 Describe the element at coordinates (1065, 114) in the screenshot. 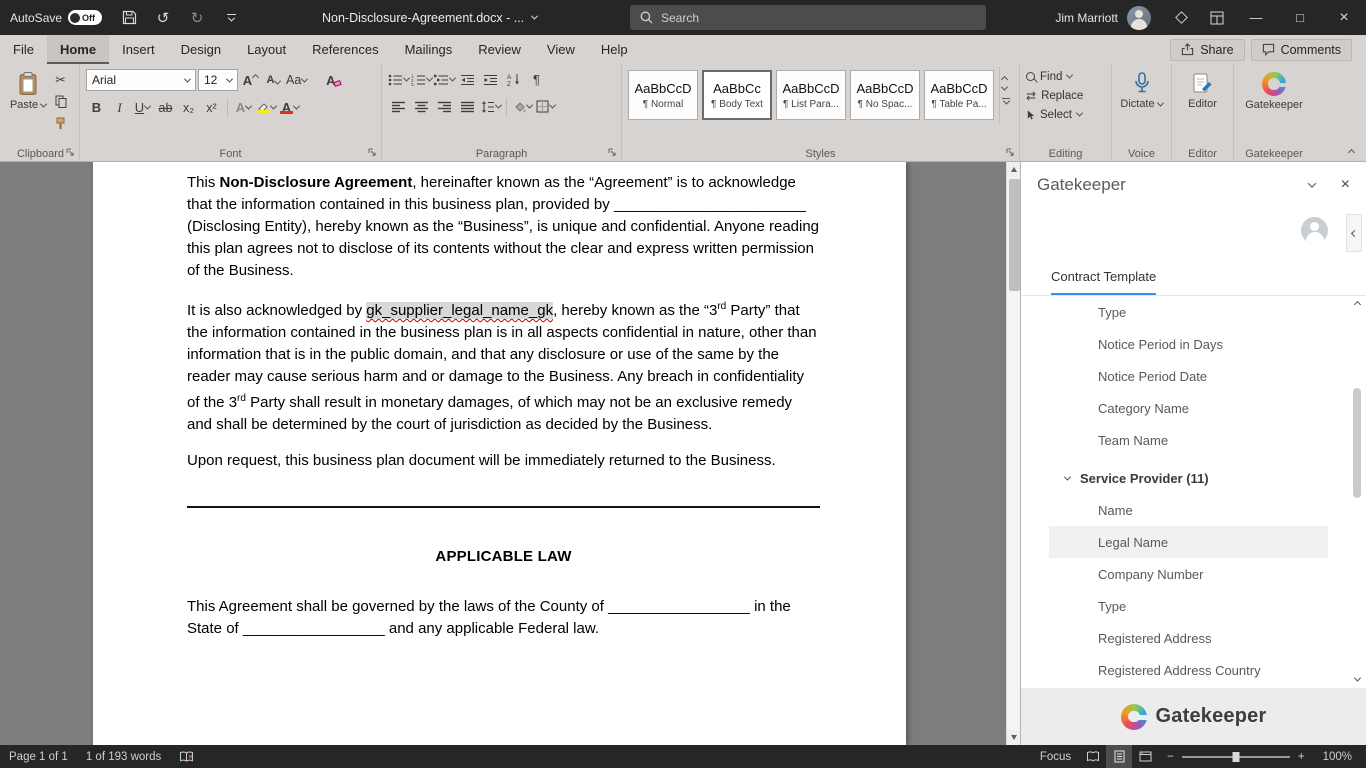

I see `select-button: Select` at that location.